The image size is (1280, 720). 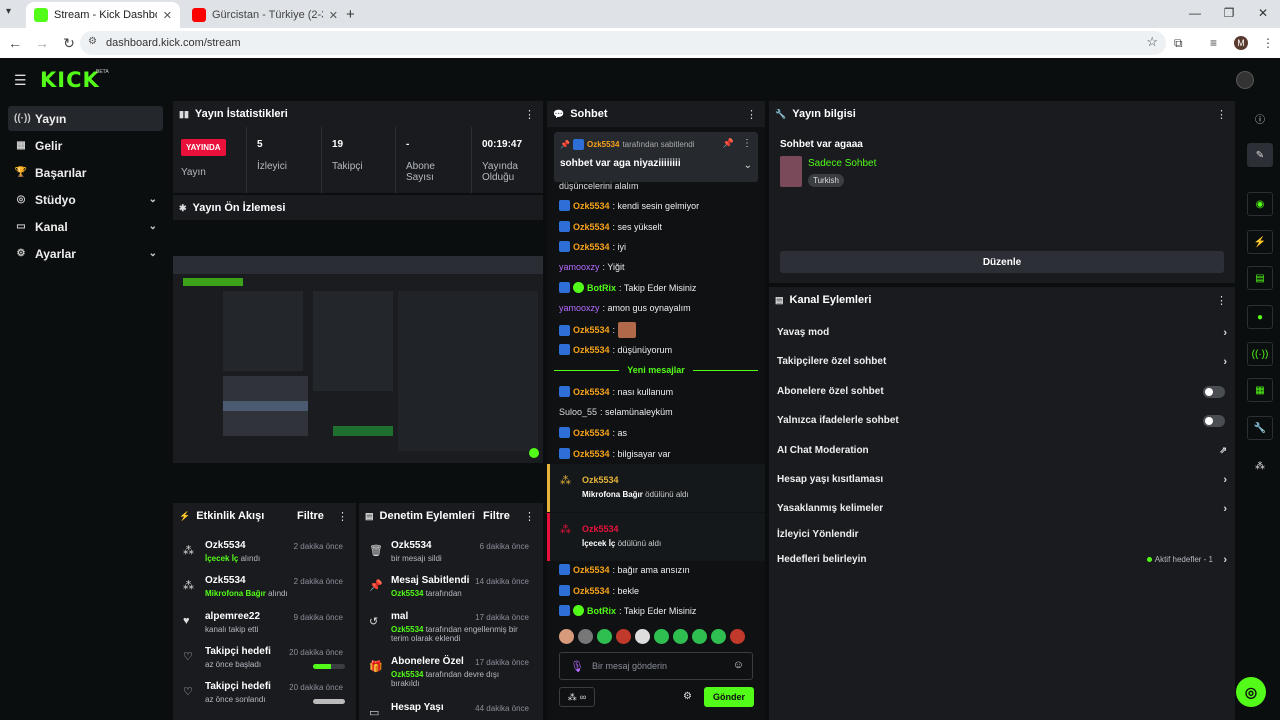 I want to click on new-tab-button: +, so click(x=350, y=14).